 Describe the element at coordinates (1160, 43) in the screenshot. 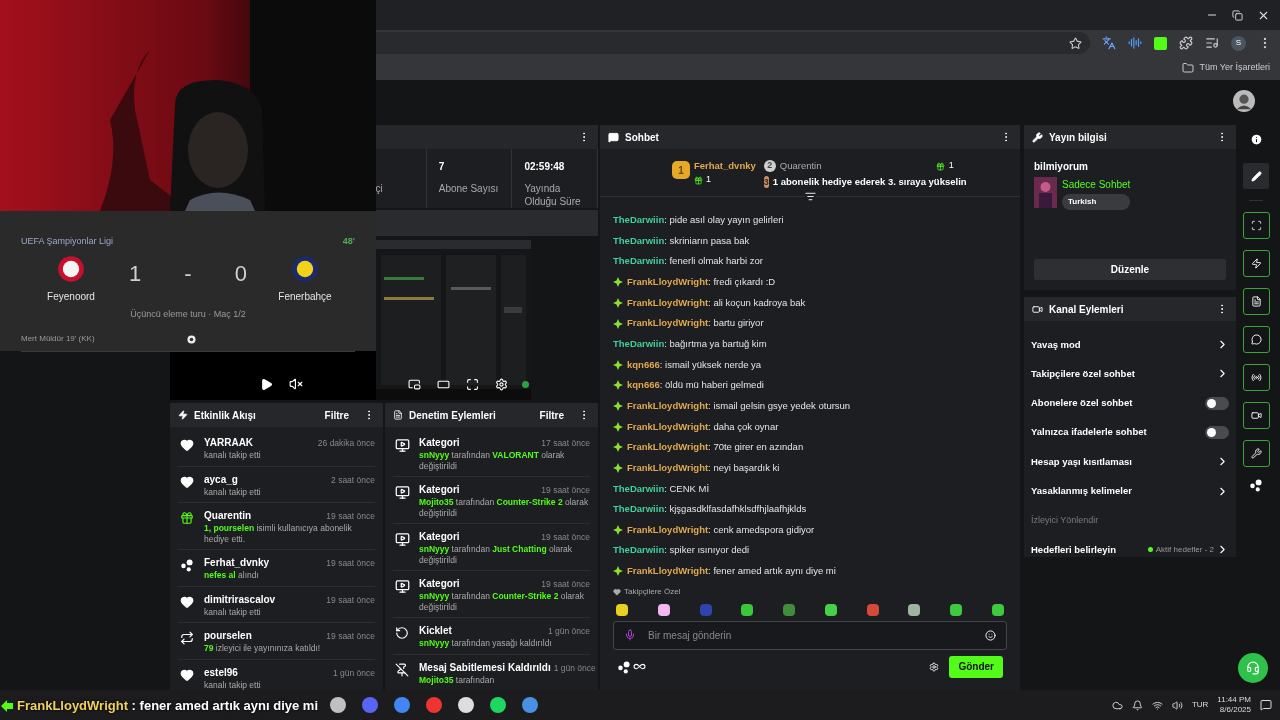

I see `extension-icon` at that location.